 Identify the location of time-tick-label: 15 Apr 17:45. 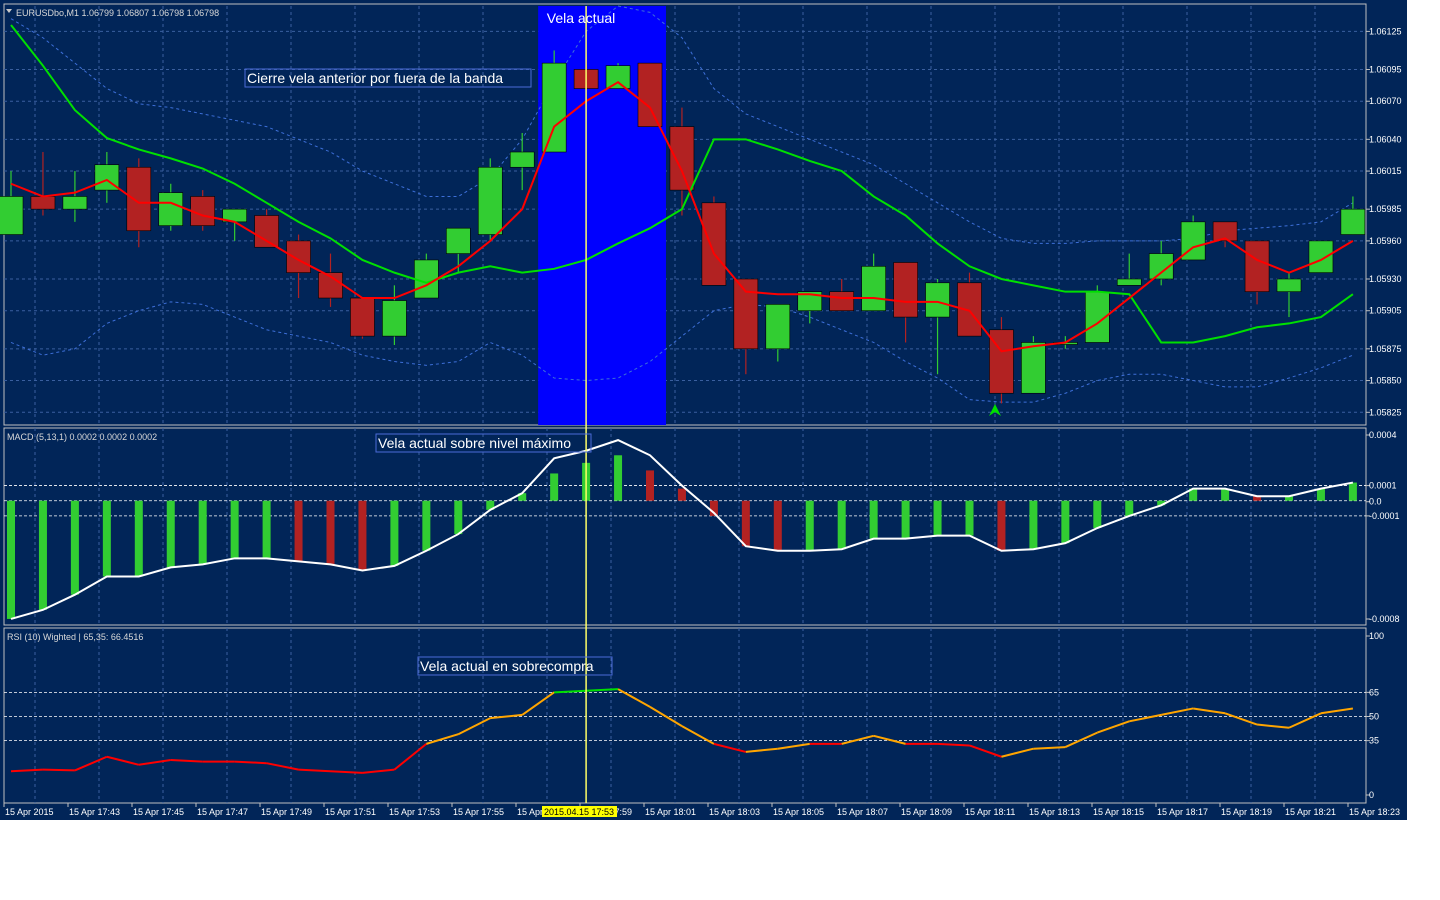
(158, 812).